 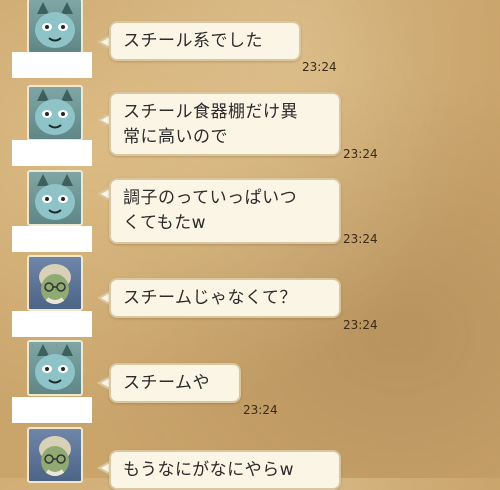 What do you see at coordinates (225, 298) in the screenshot?
I see `message-bubble: スチームじゃなくて？` at bounding box center [225, 298].